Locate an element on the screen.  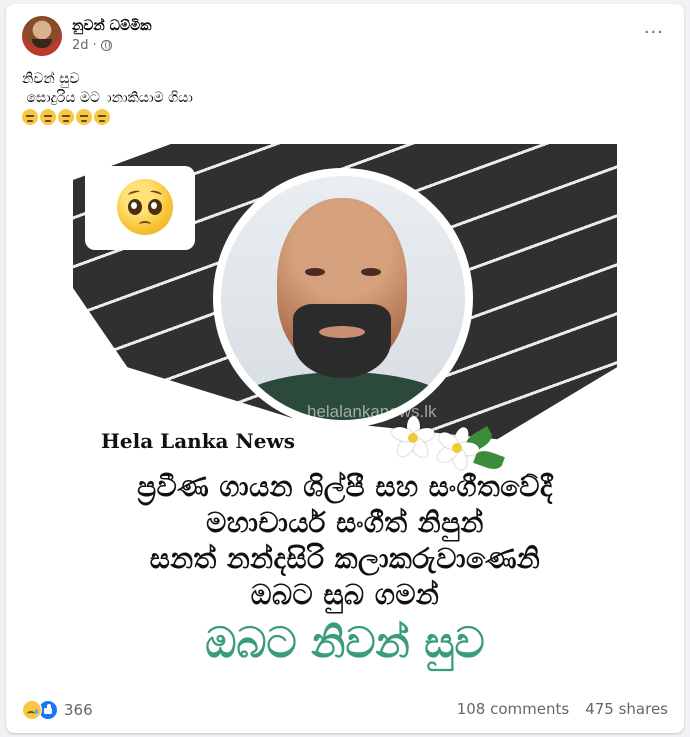
post-meta: 2d · is located at coordinates (92, 45).